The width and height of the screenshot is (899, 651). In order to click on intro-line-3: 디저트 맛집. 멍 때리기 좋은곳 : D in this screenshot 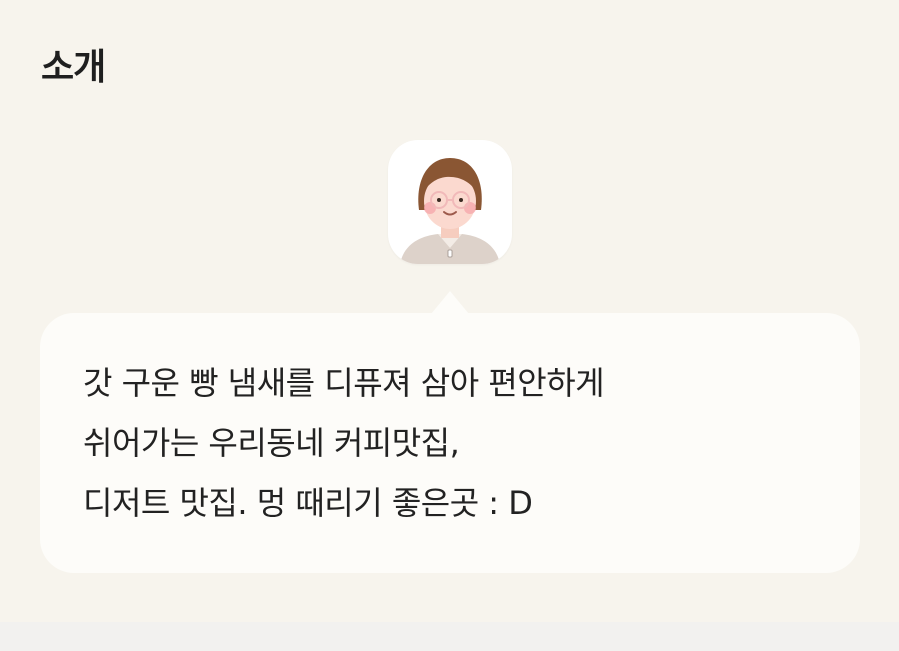, I will do `click(308, 503)`.